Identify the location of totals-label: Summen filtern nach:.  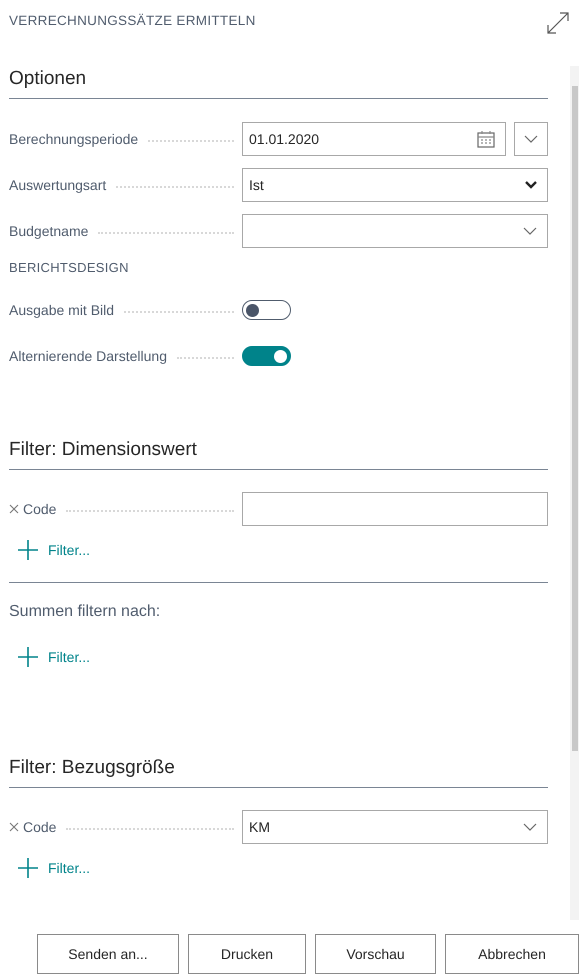
(85, 612).